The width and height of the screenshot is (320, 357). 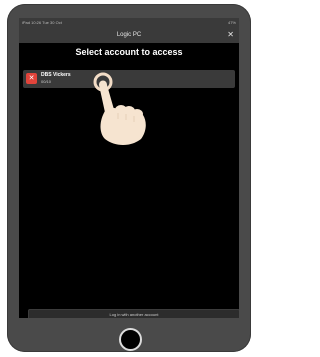 I want to click on pointing-hand-icon, so click(x=119, y=108).